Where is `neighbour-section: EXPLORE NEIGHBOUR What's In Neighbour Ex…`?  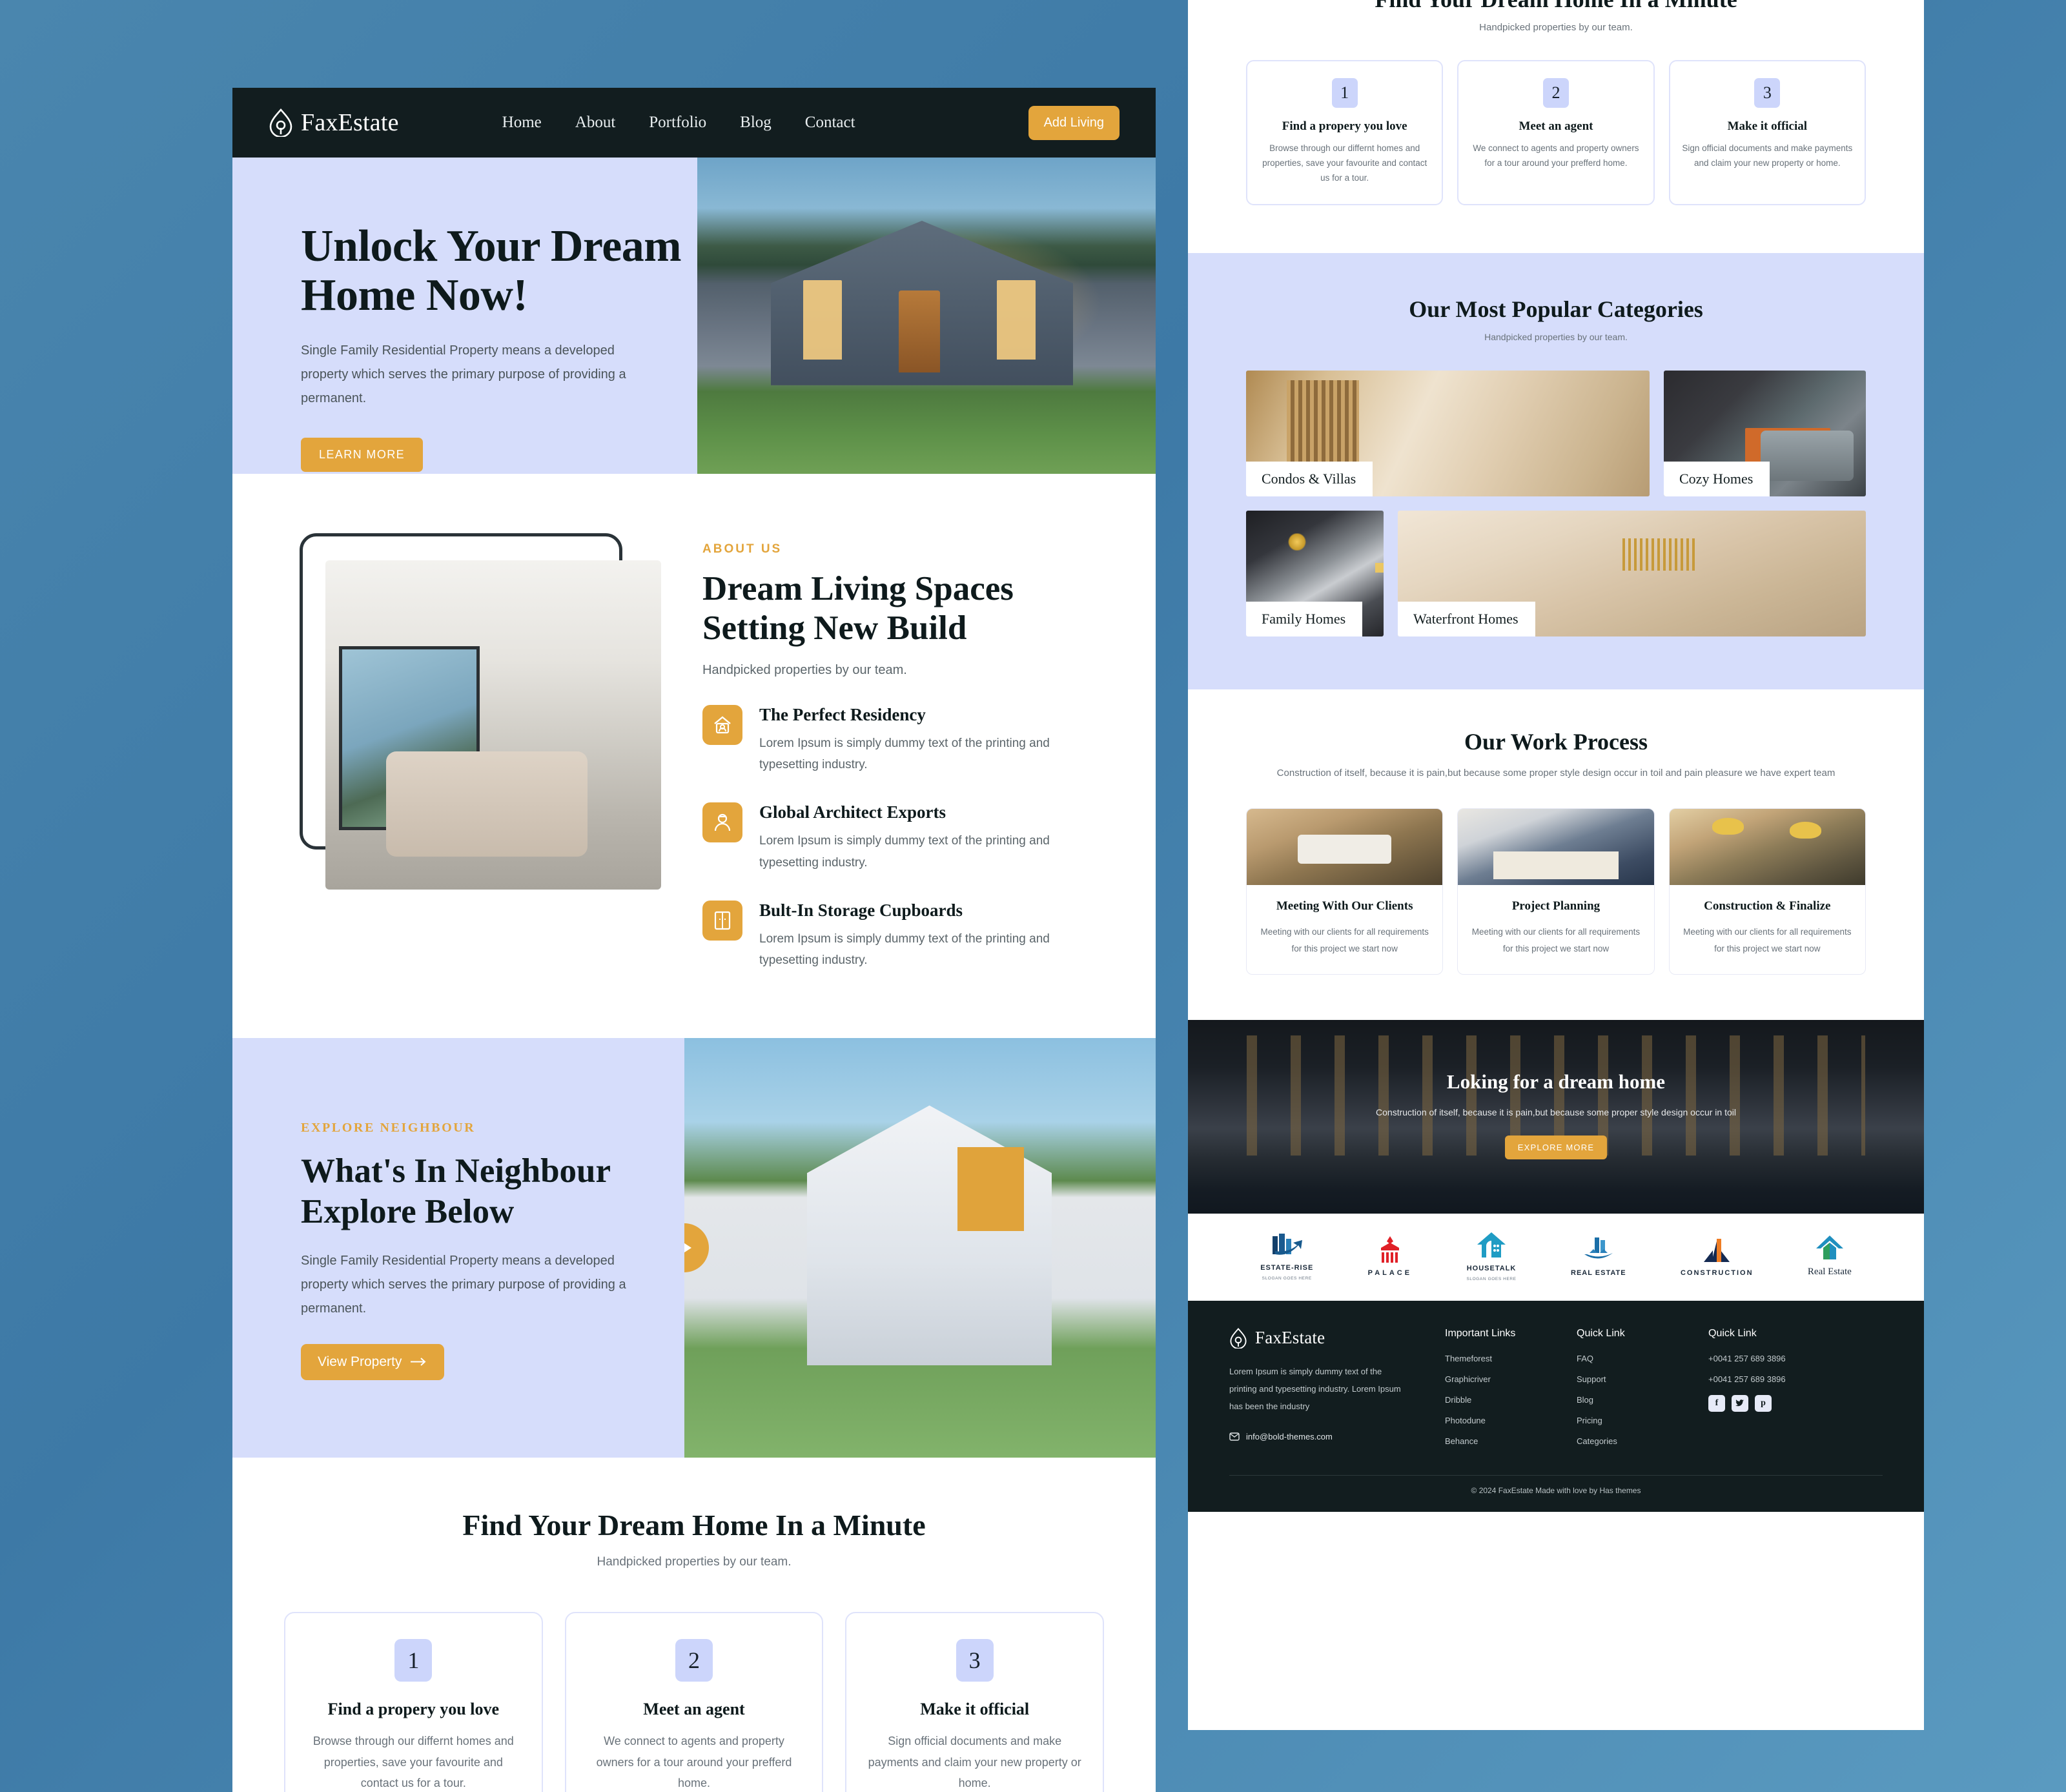
neighbour-section: EXPLORE NEIGHBOUR What's In Neighbour Ex… is located at coordinates (694, 1248).